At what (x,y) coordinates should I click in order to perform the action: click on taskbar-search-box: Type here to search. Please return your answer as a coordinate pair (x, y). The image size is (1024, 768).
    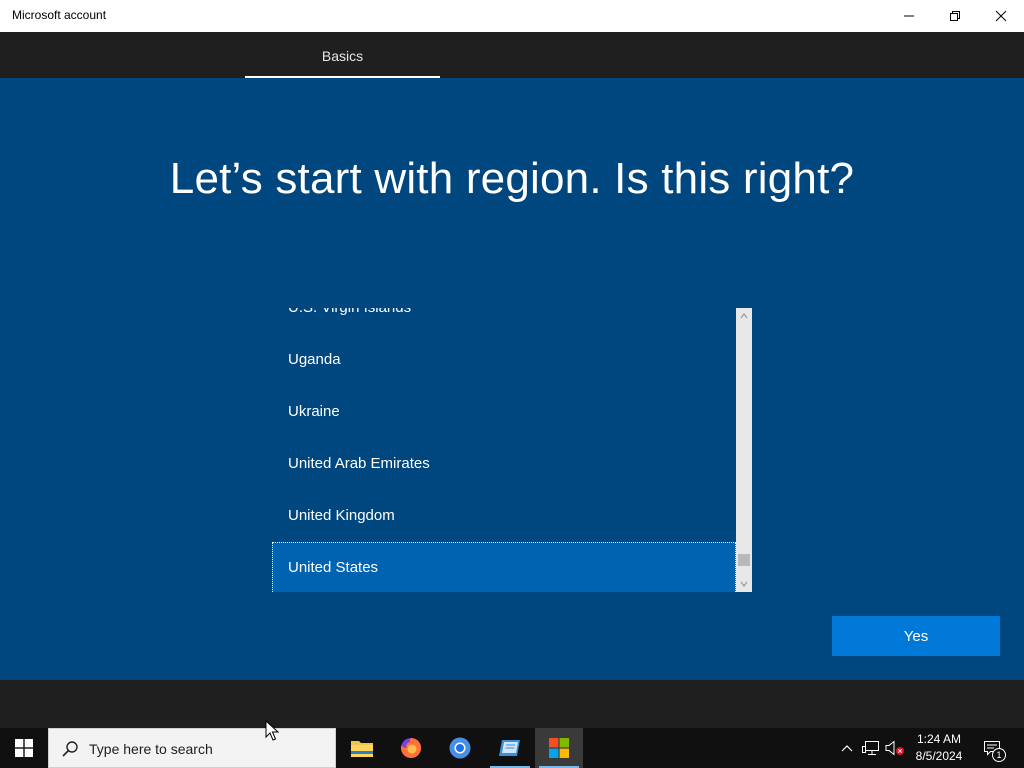
    Looking at the image, I should click on (192, 748).